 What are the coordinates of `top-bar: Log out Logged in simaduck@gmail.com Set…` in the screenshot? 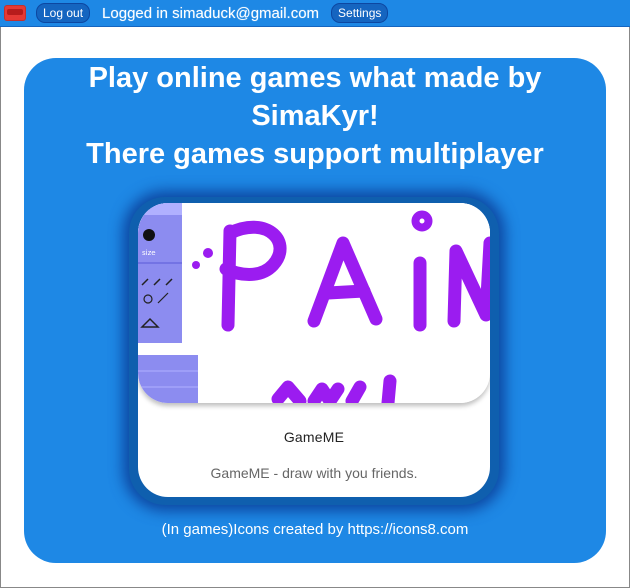 It's located at (315, 13).